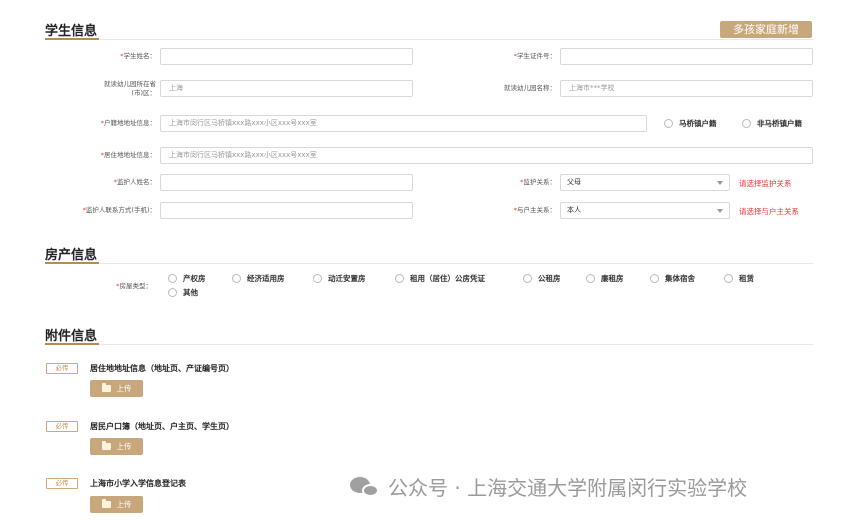  What do you see at coordinates (138, 56) in the screenshot?
I see `student-name-label-text: *学生姓名：` at bounding box center [138, 56].